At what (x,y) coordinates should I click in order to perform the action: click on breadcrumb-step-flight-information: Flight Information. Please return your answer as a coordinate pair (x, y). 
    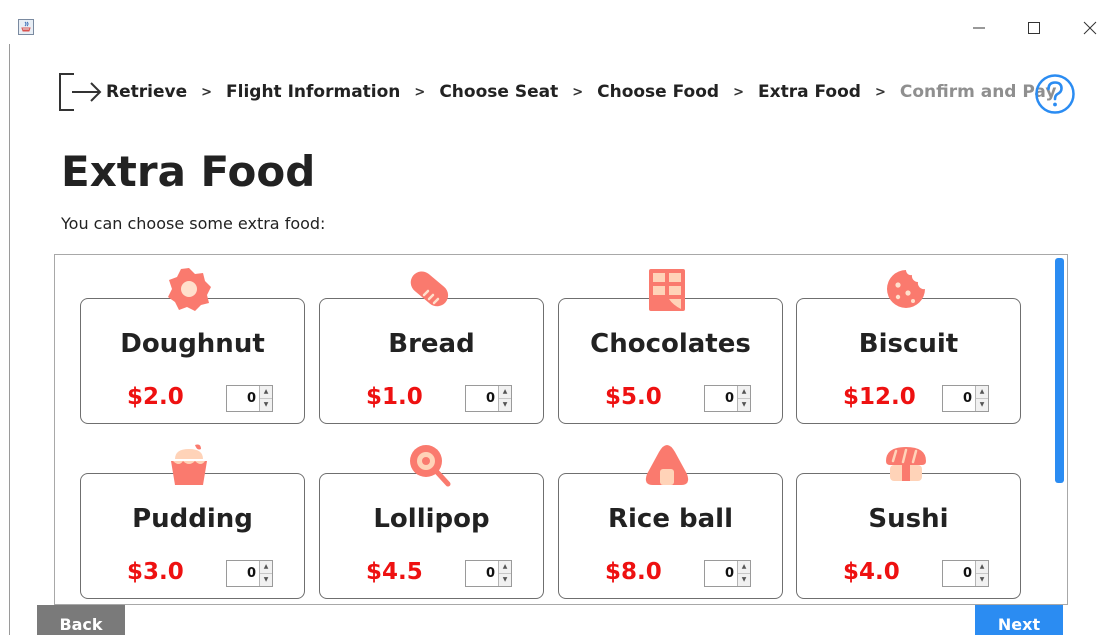
    Looking at the image, I should click on (313, 92).